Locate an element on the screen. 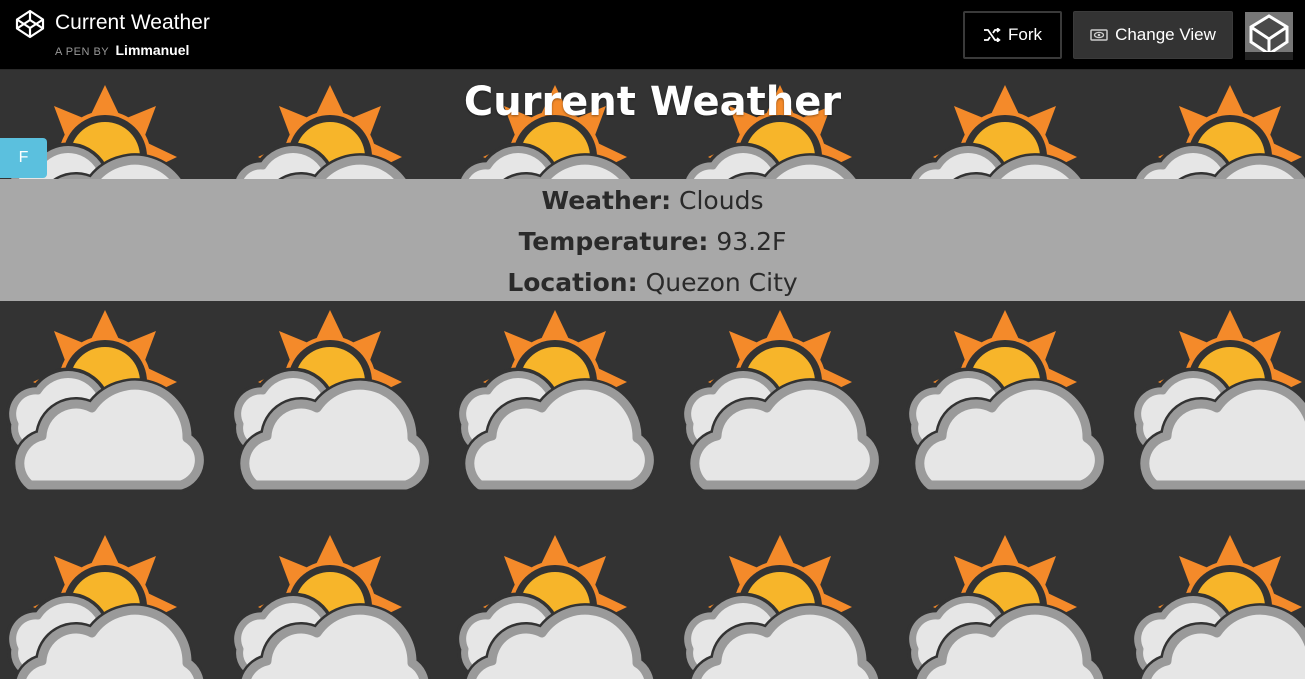  fork-icon is located at coordinates (992, 35).